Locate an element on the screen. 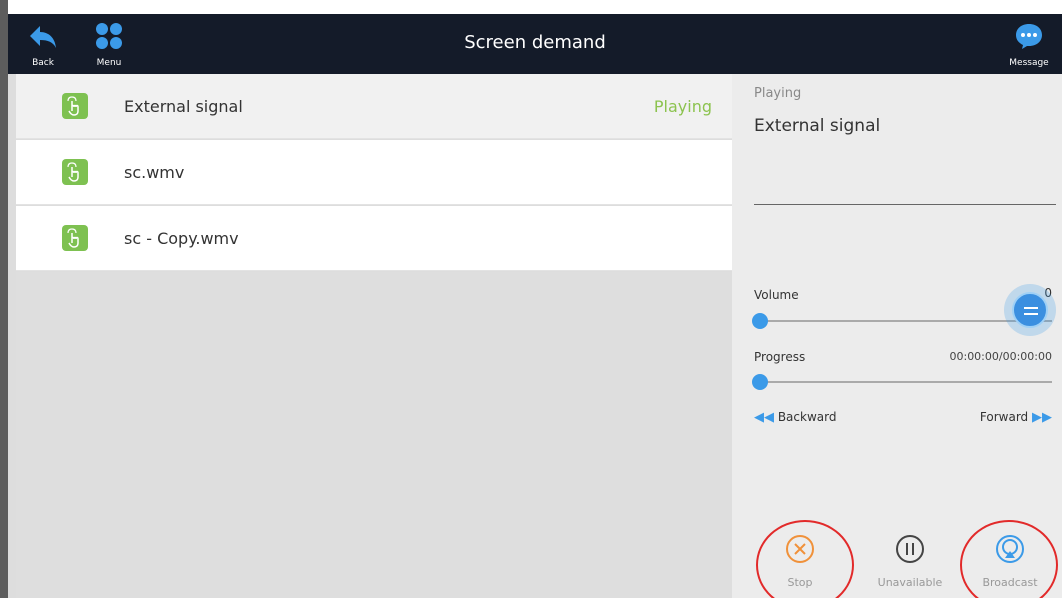 The width and height of the screenshot is (1062, 598). broadcast-label: Broadcast is located at coordinates (1010, 582).